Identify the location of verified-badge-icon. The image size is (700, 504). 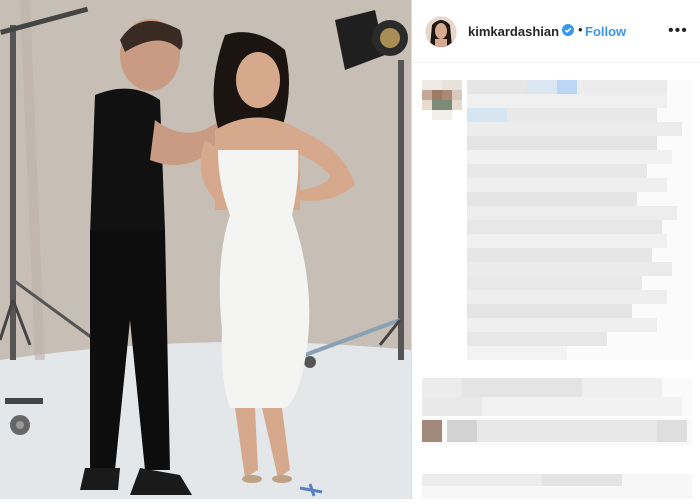
(568, 30).